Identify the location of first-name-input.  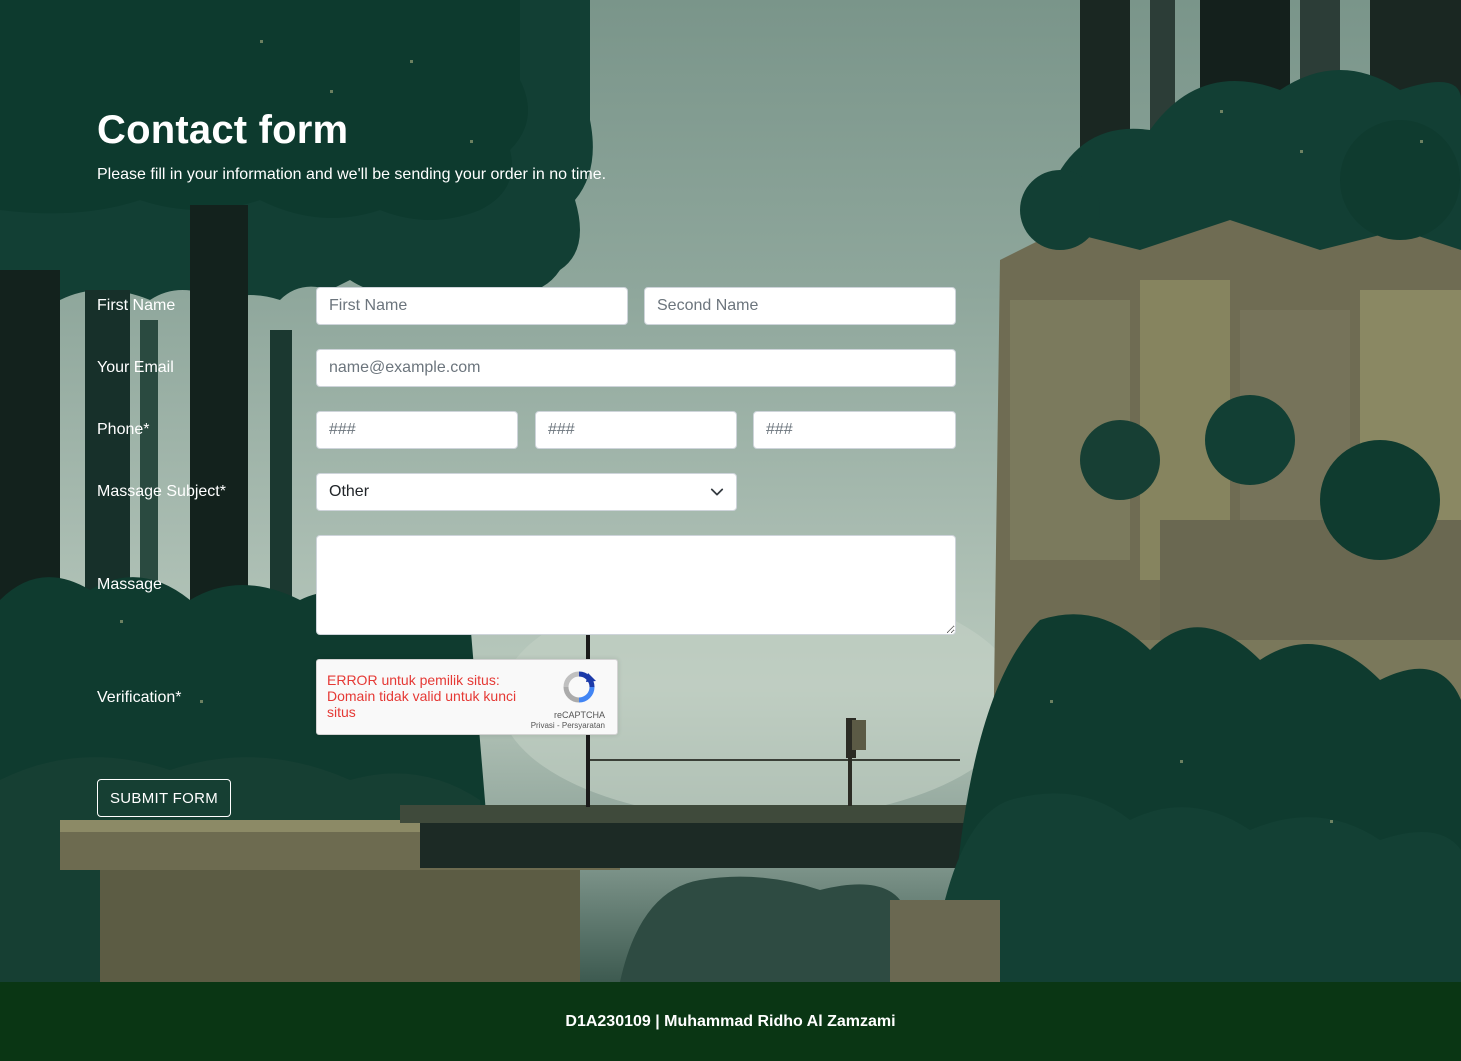
(472, 306).